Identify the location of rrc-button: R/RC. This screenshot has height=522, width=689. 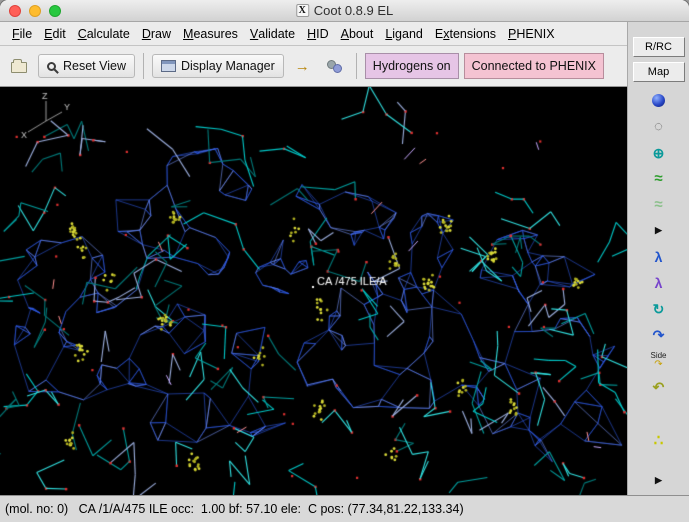
(658, 47).